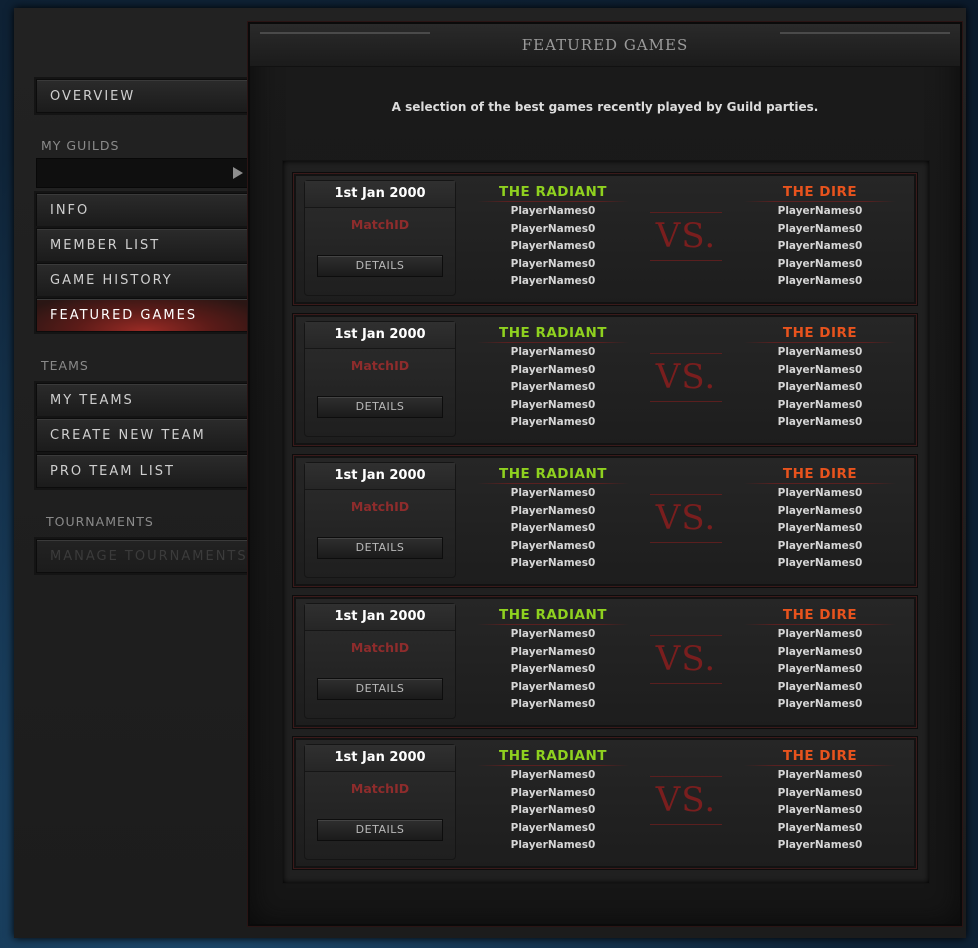 The width and height of the screenshot is (978, 948). I want to click on my-guilds-heading: MY GUILDS, so click(80, 145).